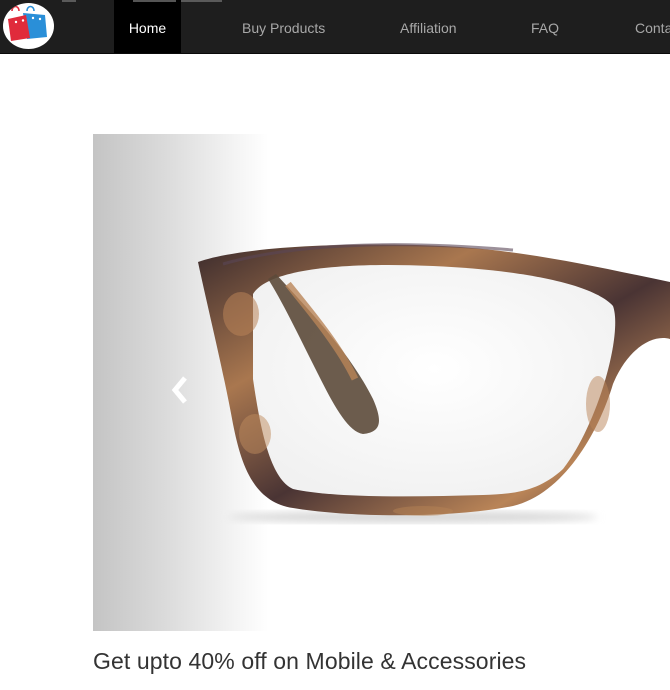 The width and height of the screenshot is (670, 690). What do you see at coordinates (310, 661) in the screenshot?
I see `slide-caption: Get upto 40% off on Mobile & Accessories` at bounding box center [310, 661].